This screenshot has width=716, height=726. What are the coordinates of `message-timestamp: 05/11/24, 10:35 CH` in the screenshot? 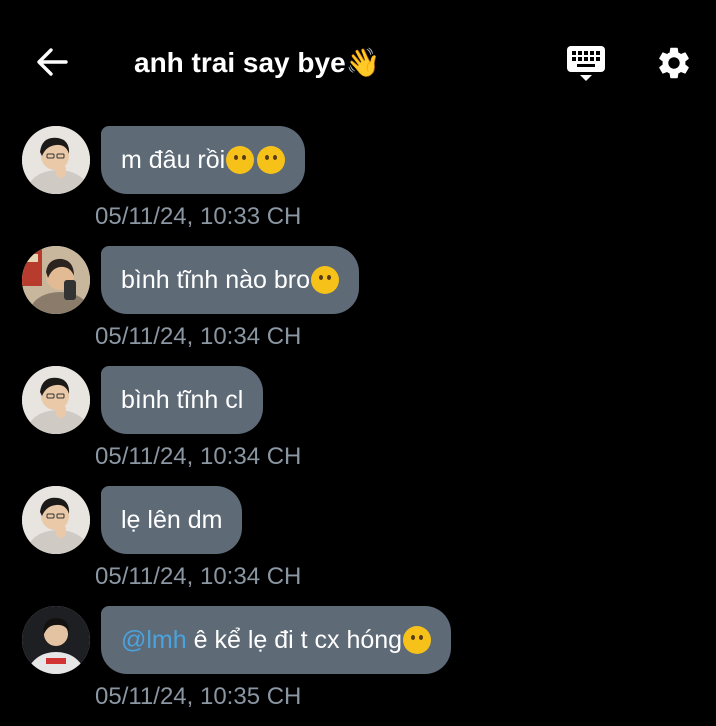 It's located at (198, 696).